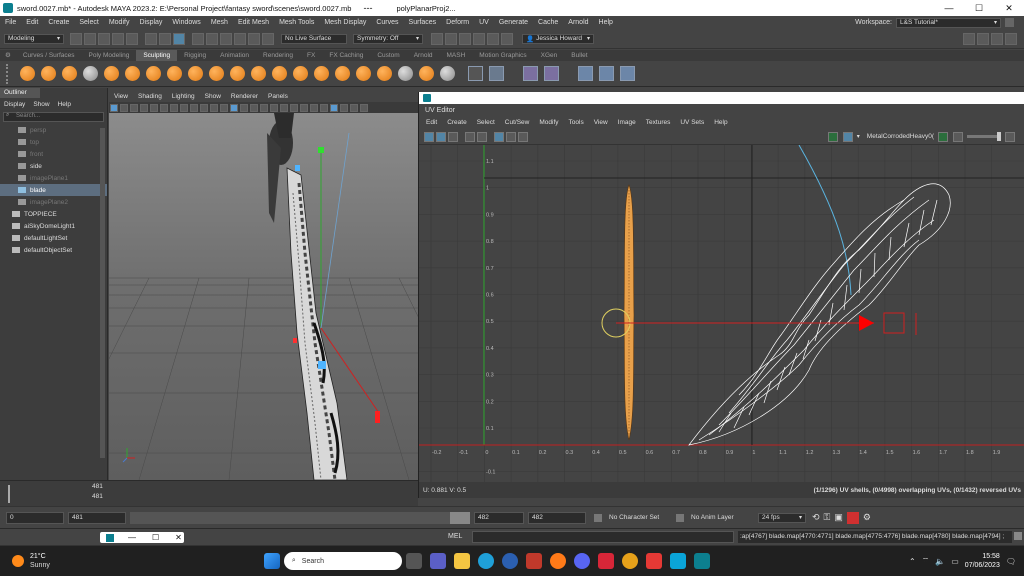 Image resolution: width=1024 pixels, height=576 pixels. Describe the element at coordinates (558, 38) in the screenshot. I see `user-account-dropdown: 👤 Jessica Howard ▾` at that location.